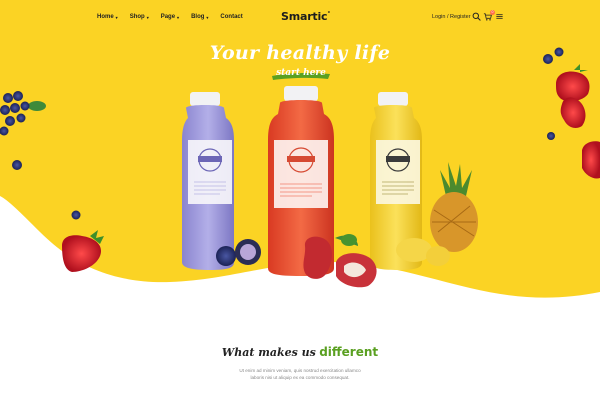 This screenshot has height=400, width=600. Describe the element at coordinates (340, 261) in the screenshot. I see `rose-apples` at that location.